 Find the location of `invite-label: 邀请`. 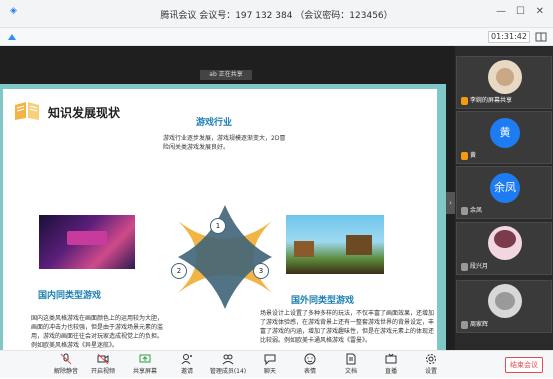

invite-label: 邀请 is located at coordinates (186, 371).